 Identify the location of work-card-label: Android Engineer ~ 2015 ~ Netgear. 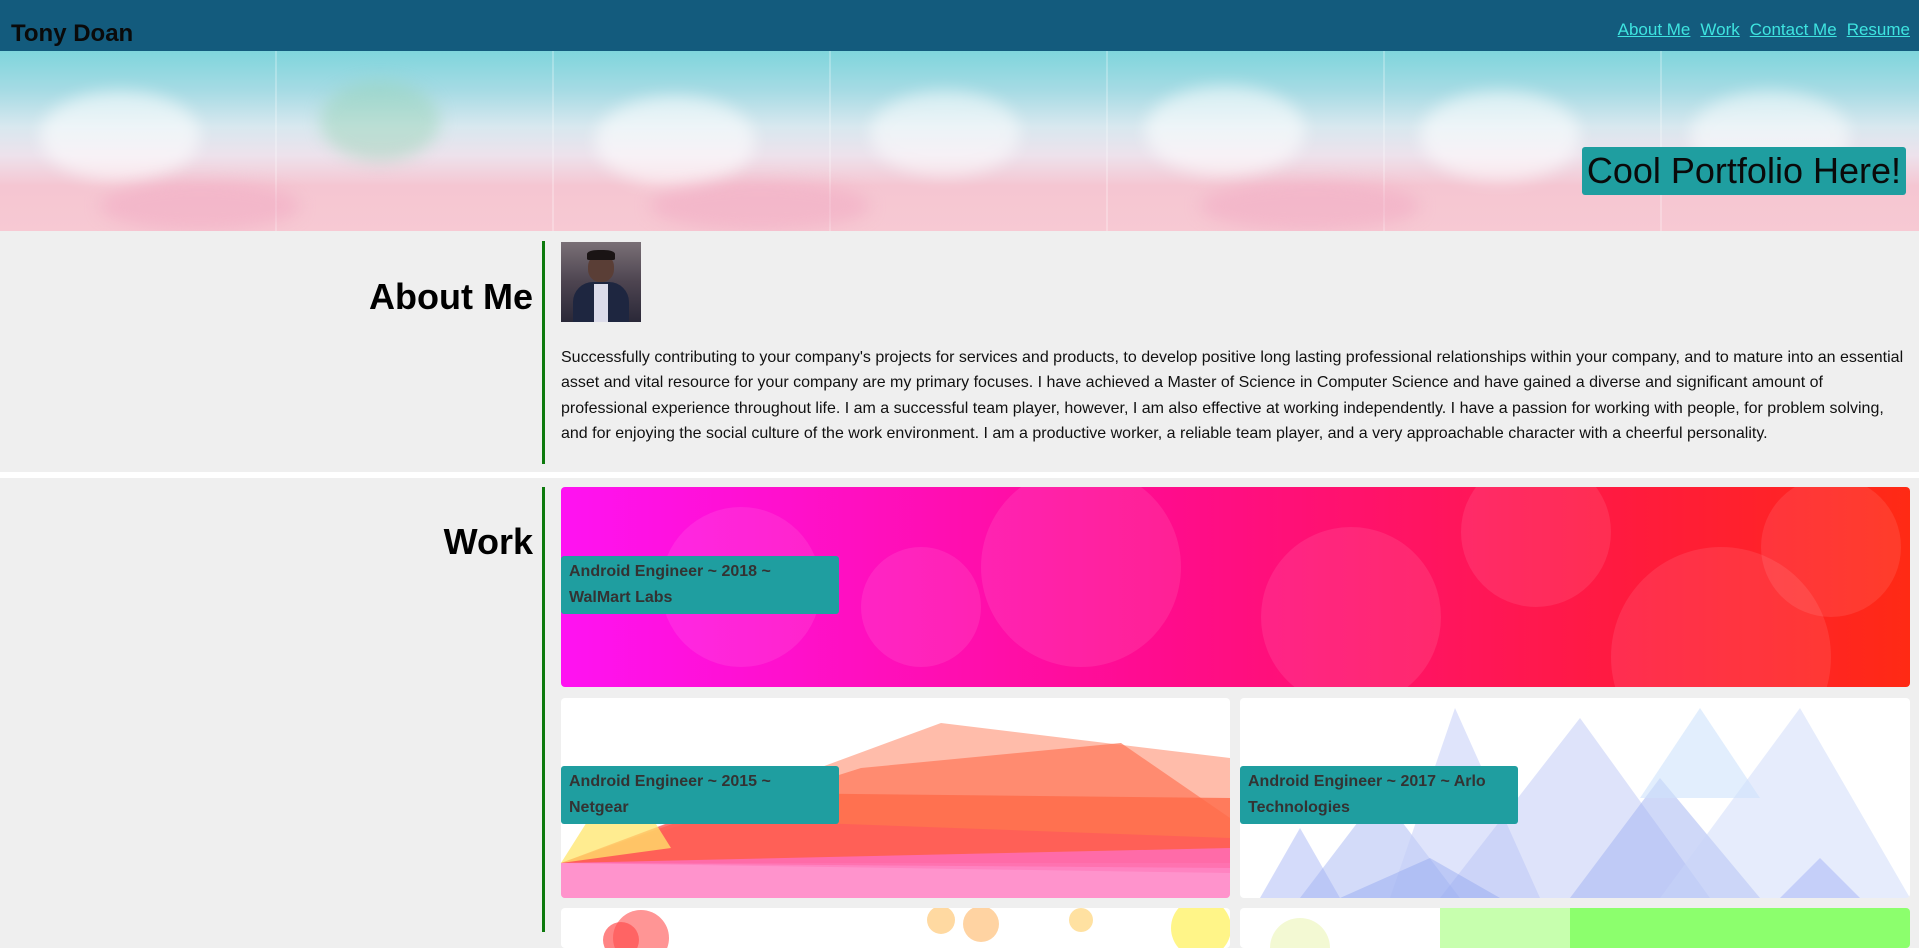
(700, 795).